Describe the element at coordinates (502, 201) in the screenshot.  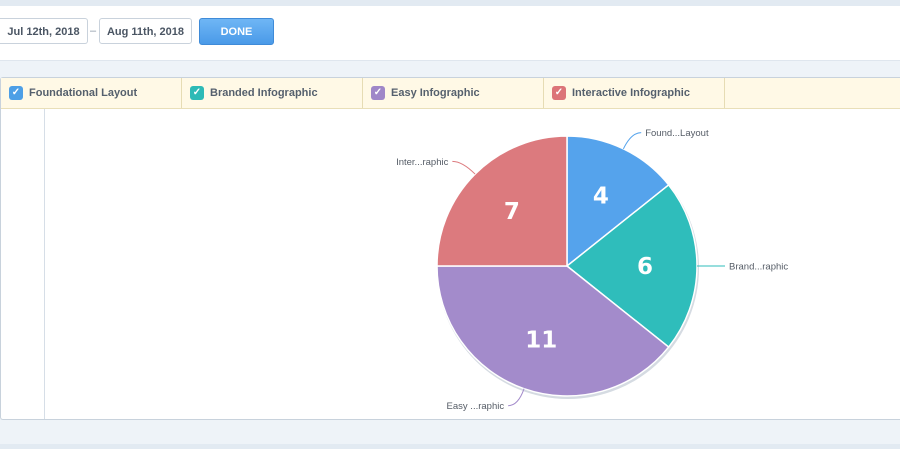
I see `pie-slice` at that location.